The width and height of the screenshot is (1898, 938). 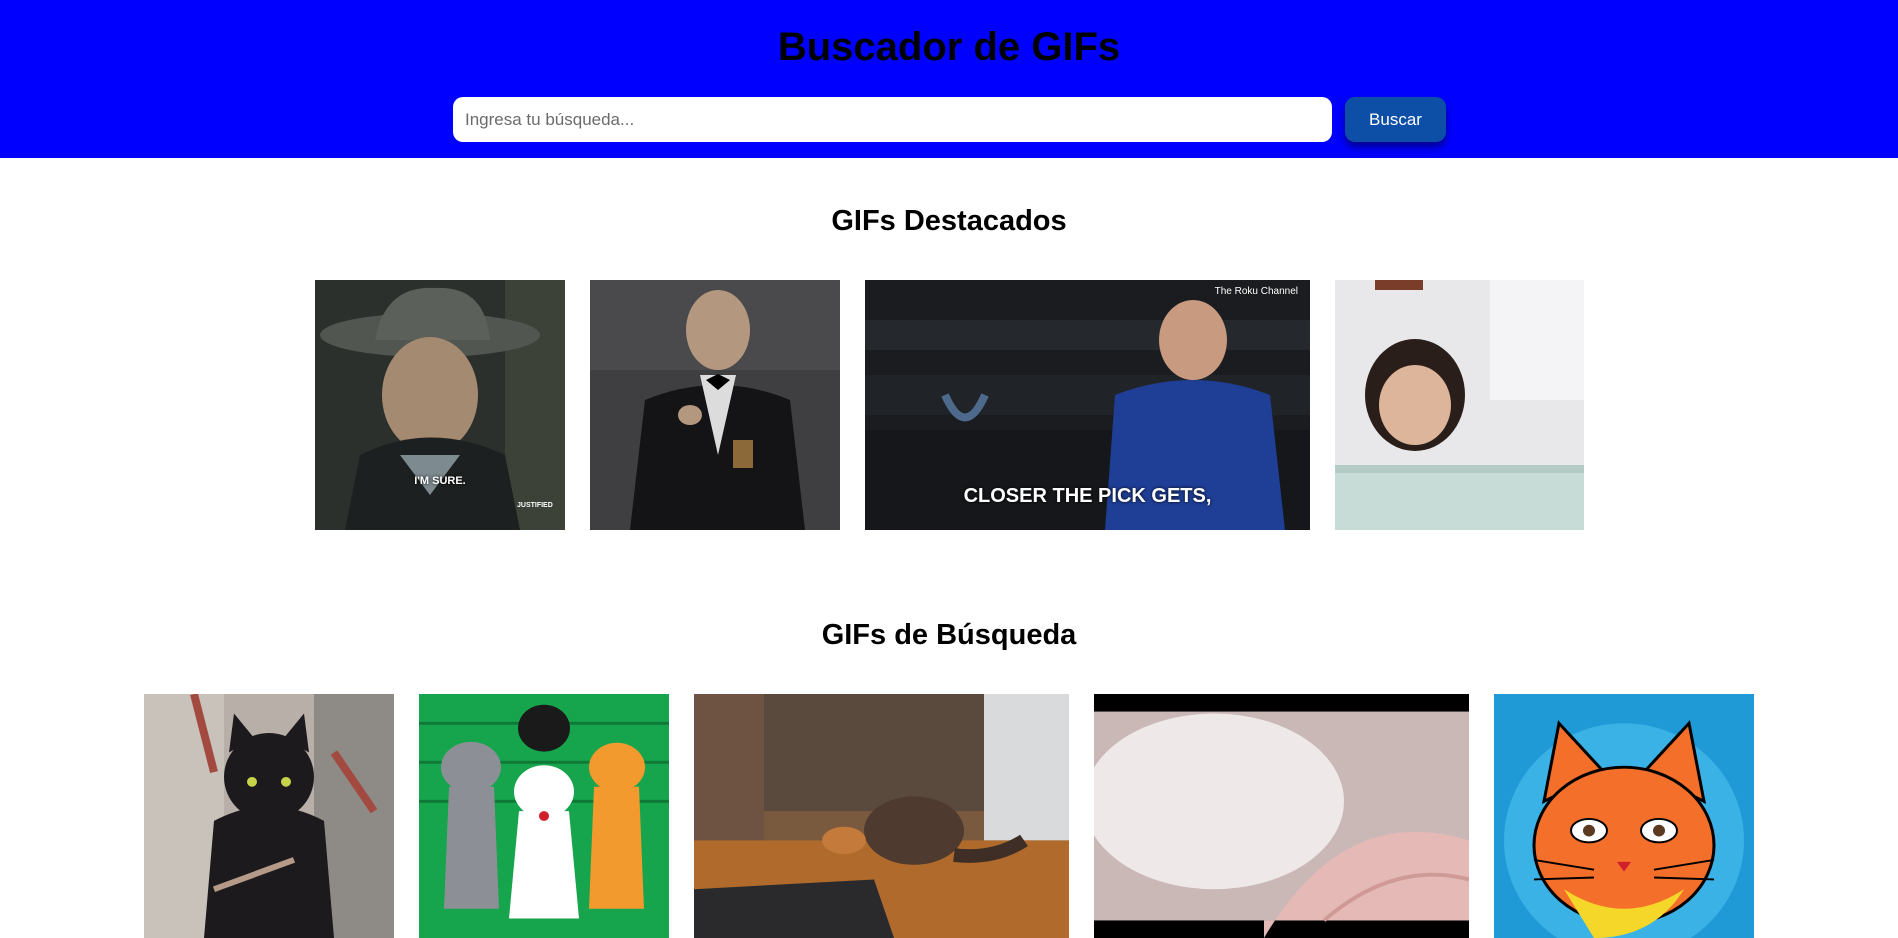 What do you see at coordinates (949, 47) in the screenshot?
I see `app-title: Buscador de GIFs` at bounding box center [949, 47].